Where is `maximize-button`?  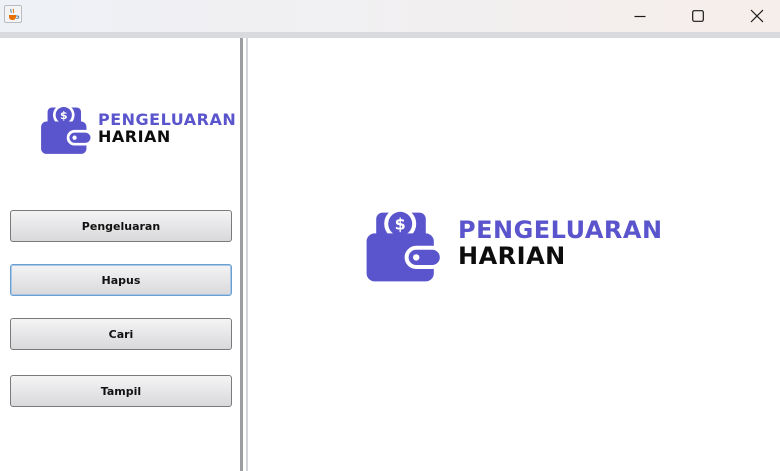
maximize-button is located at coordinates (698, 16).